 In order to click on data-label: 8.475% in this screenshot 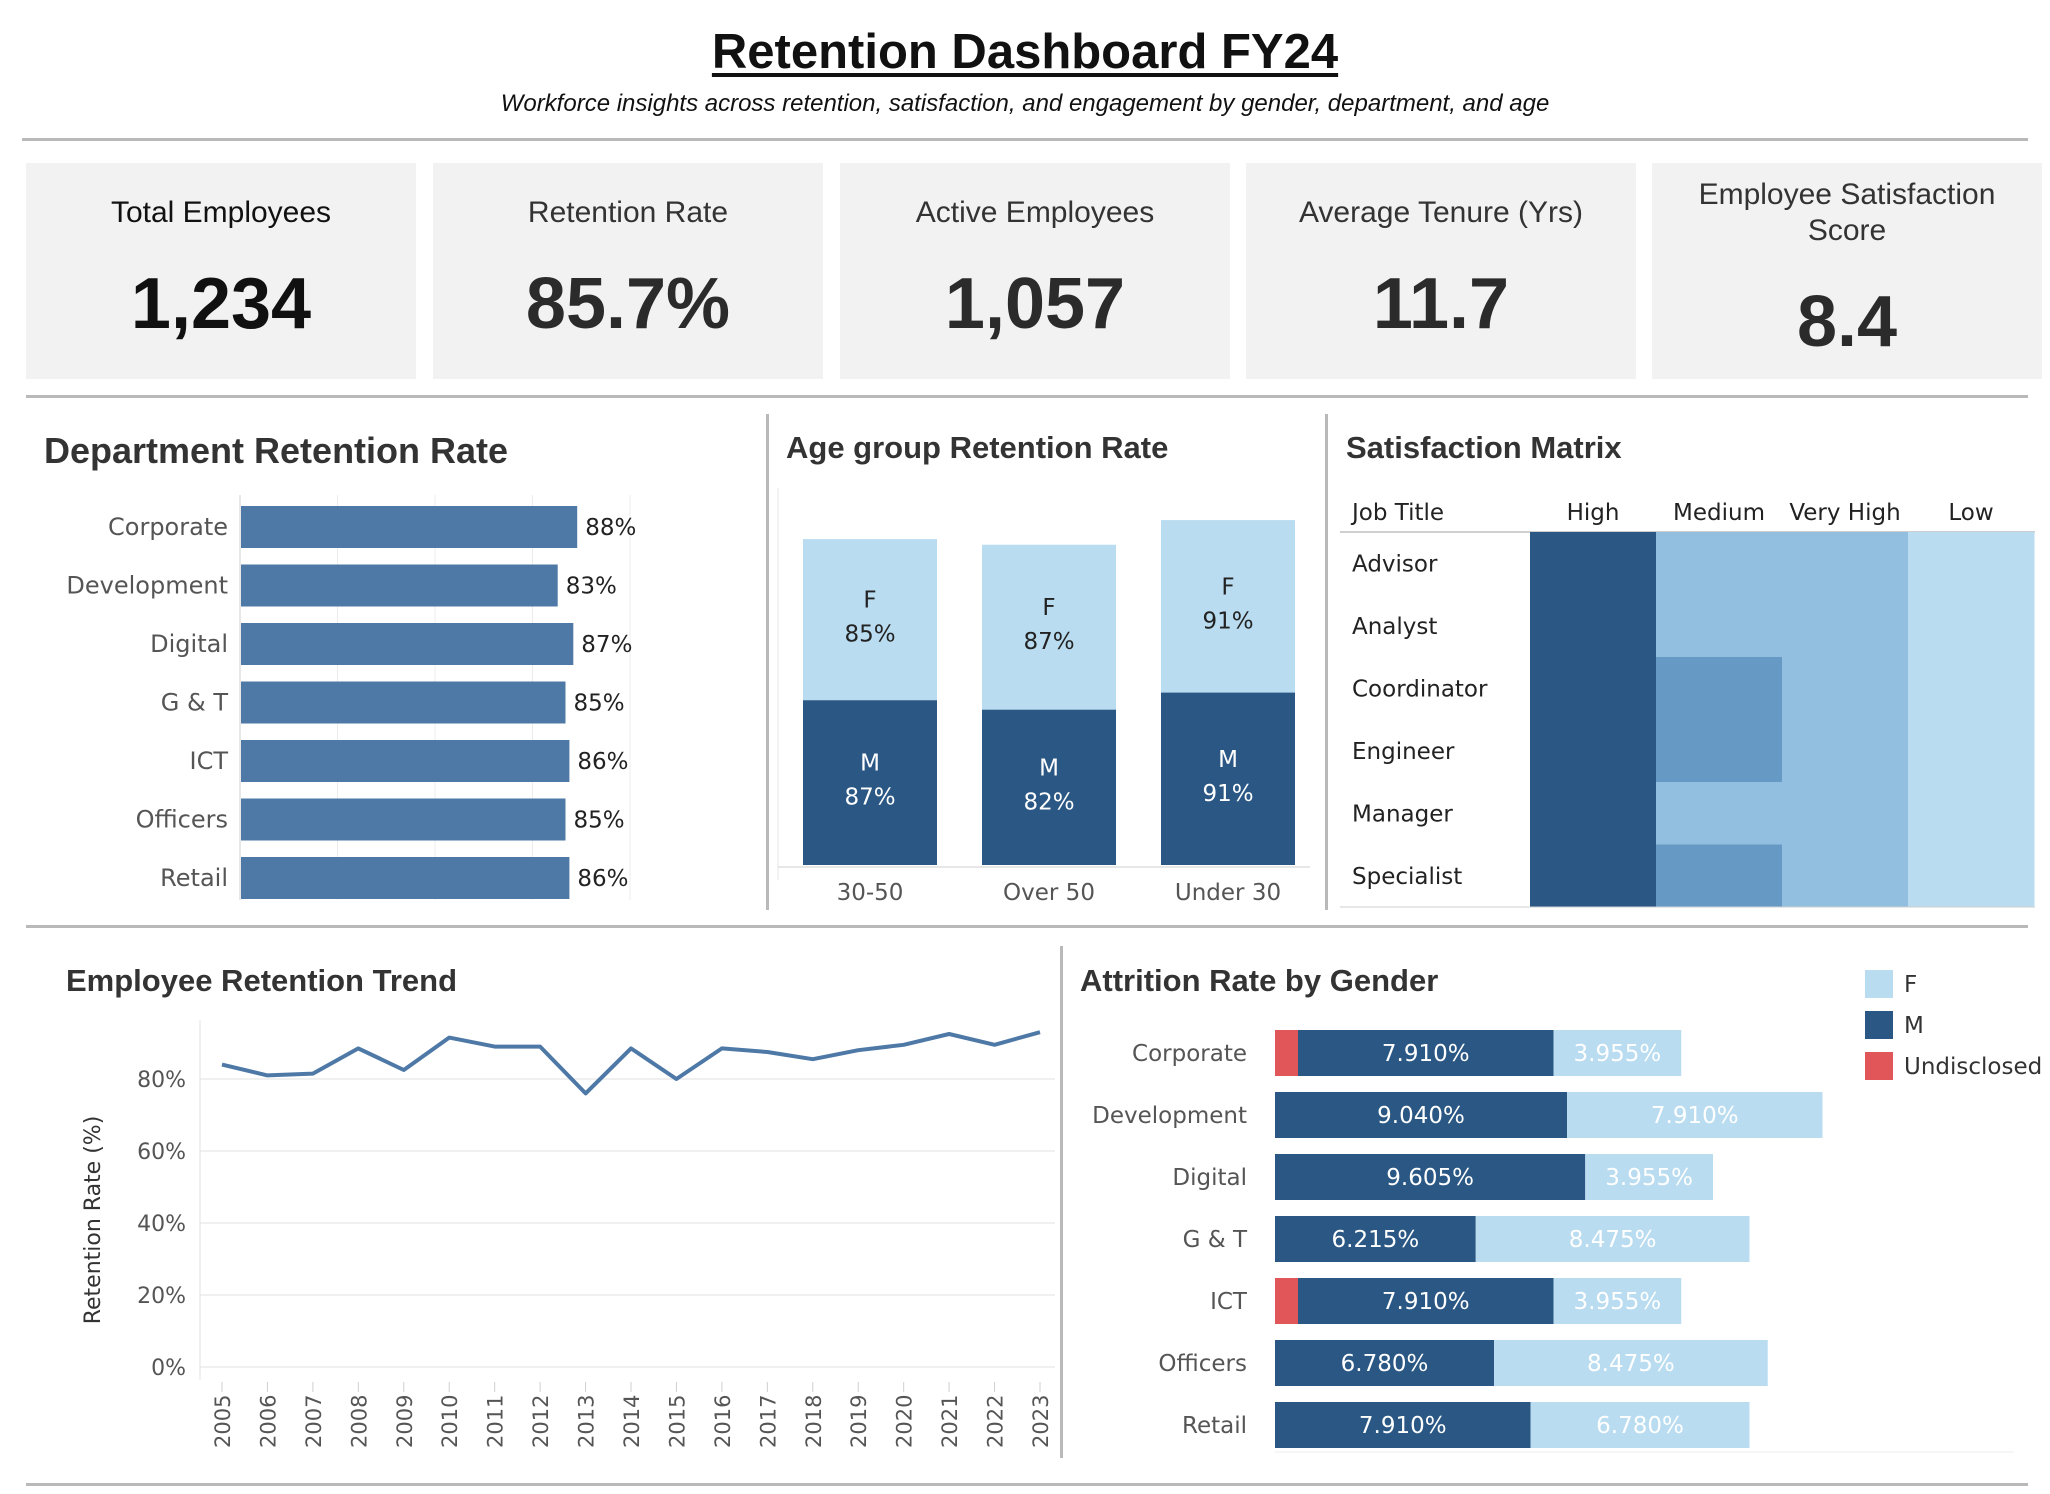, I will do `click(1613, 1240)`.